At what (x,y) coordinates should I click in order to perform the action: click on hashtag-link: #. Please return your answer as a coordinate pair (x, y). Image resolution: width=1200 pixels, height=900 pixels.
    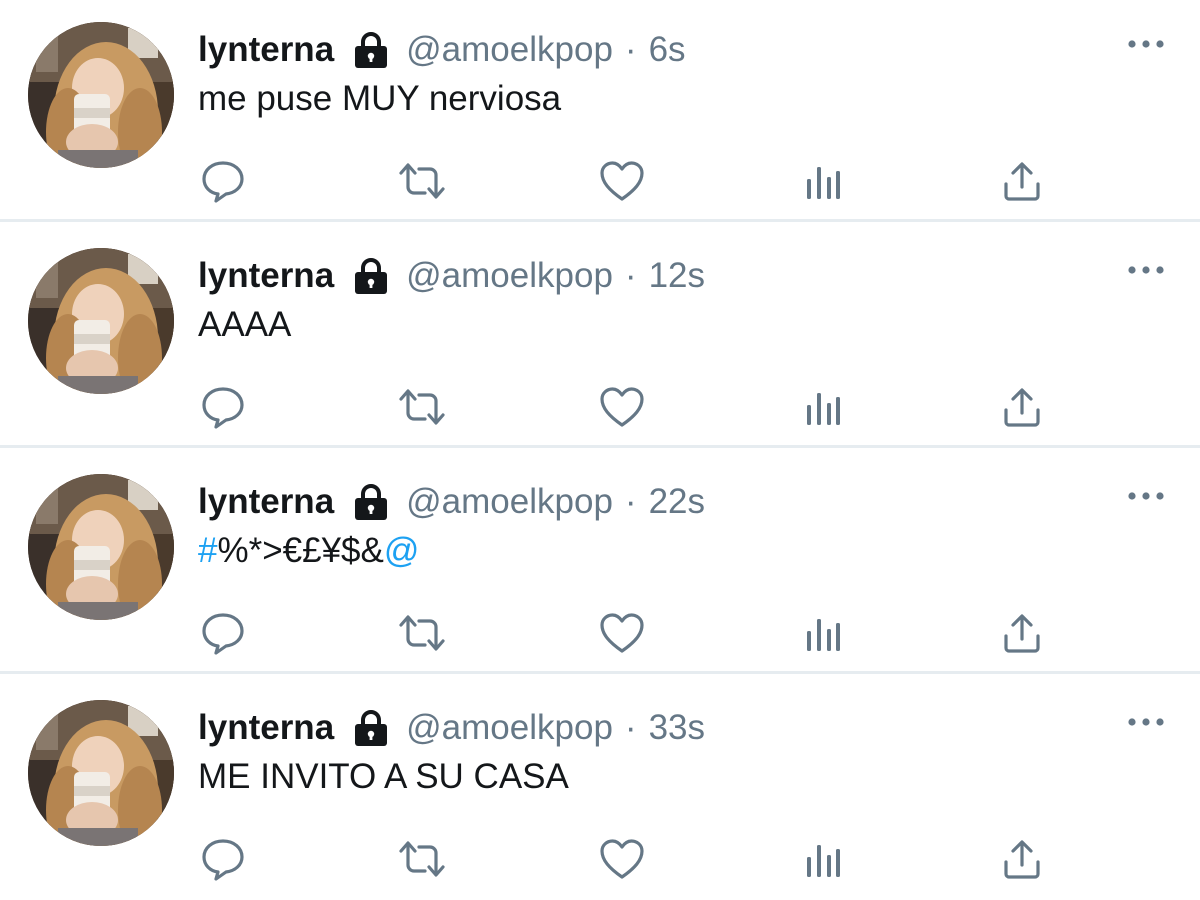
    Looking at the image, I should click on (207, 550).